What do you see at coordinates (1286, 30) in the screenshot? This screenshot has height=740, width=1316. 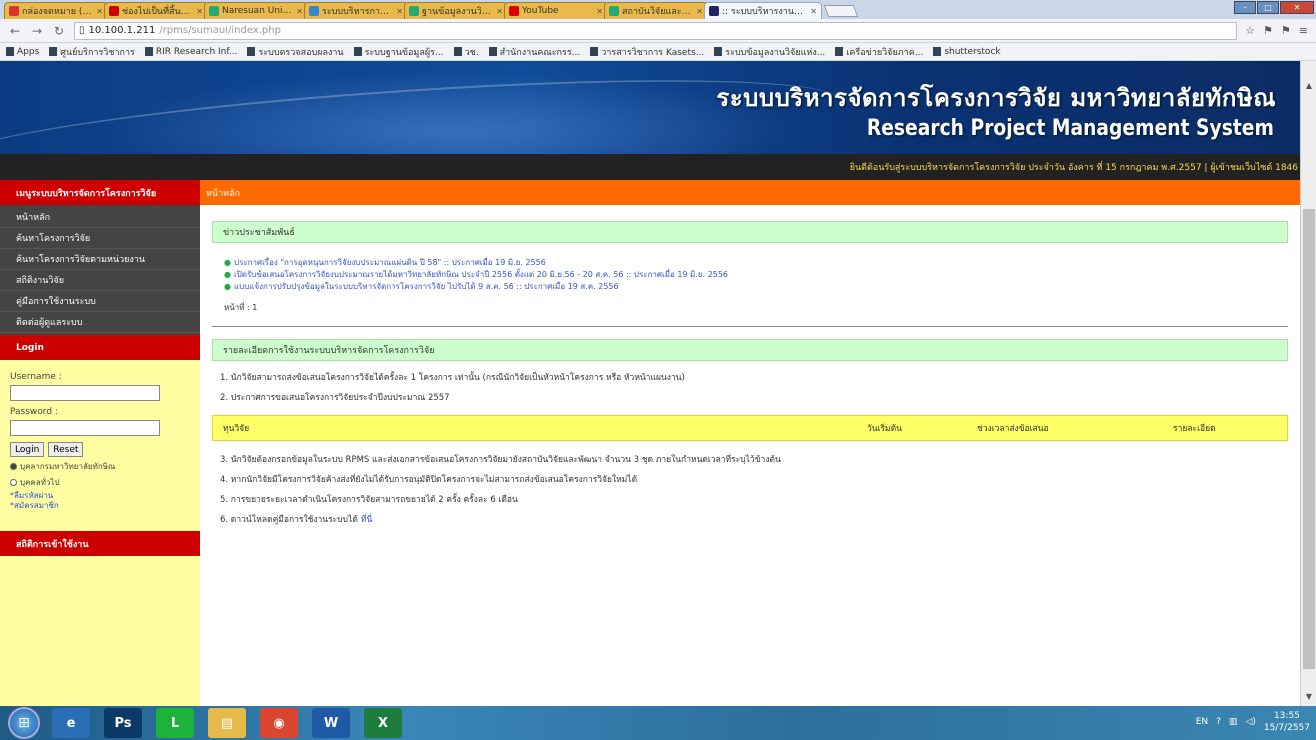 I see `extension2-icon: ⚑` at bounding box center [1286, 30].